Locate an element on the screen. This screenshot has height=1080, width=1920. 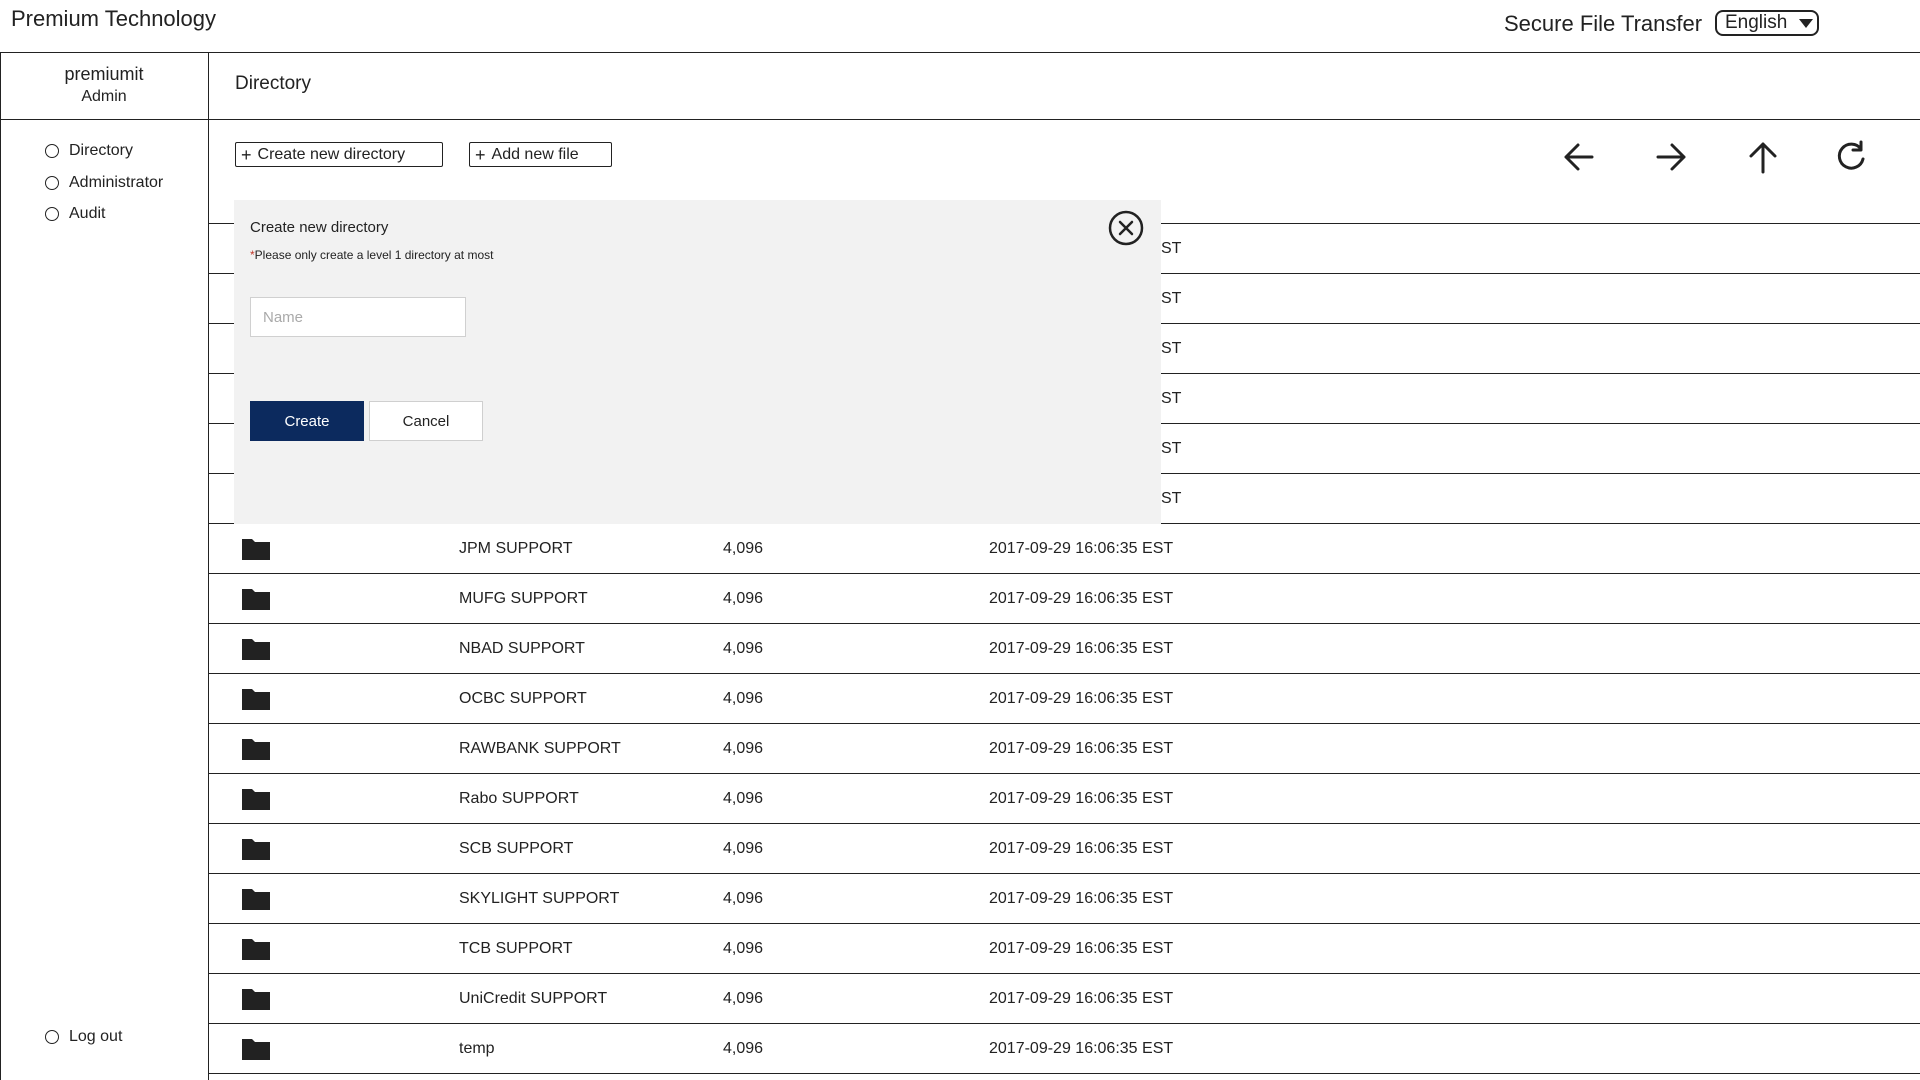
caret-down-icon is located at coordinates (1806, 23).